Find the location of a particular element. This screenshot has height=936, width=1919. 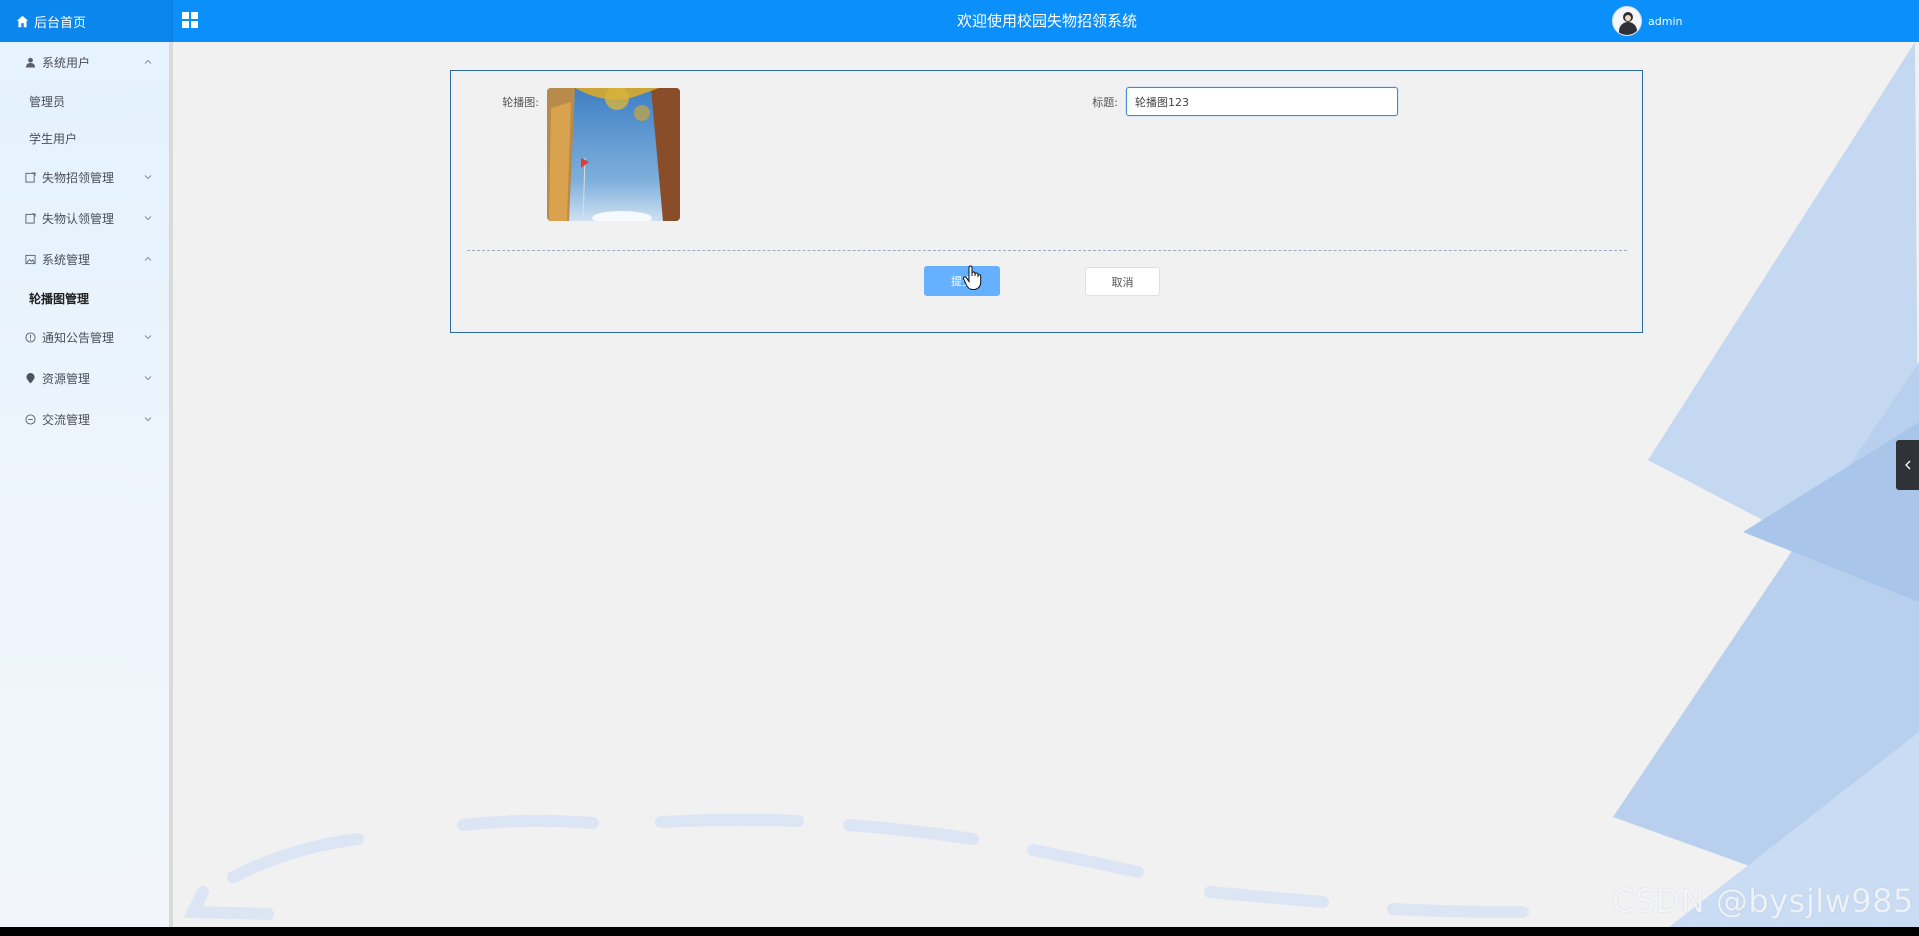

page-title: 欢迎使用校园失物招领系统 is located at coordinates (1046, 21).